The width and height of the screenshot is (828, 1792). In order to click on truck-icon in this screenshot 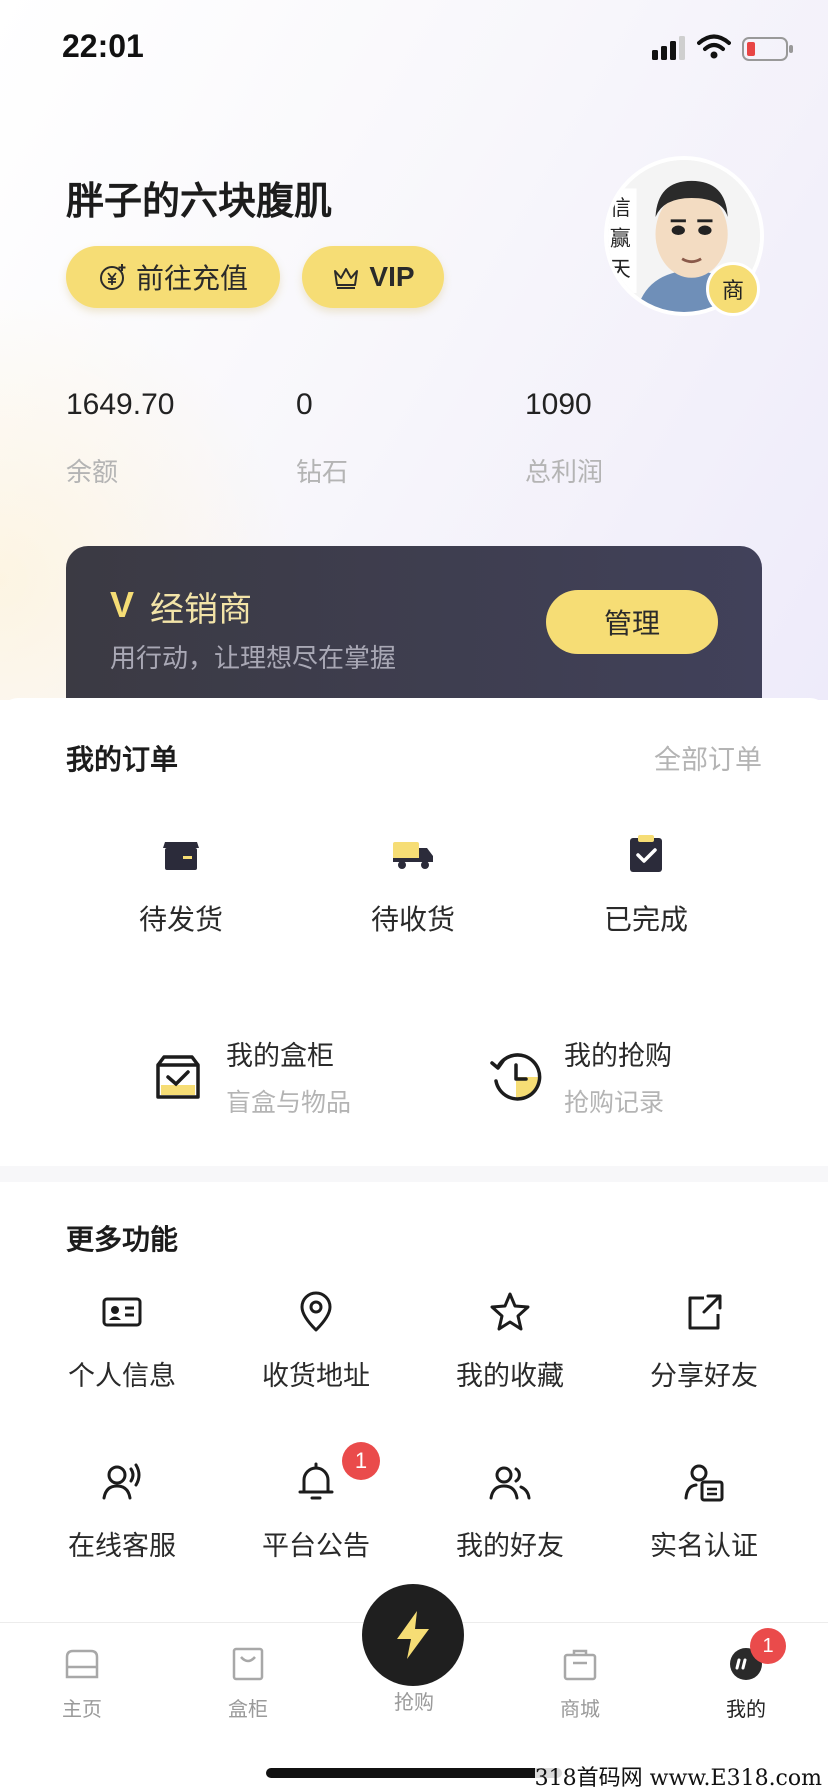, I will do `click(413, 855)`.